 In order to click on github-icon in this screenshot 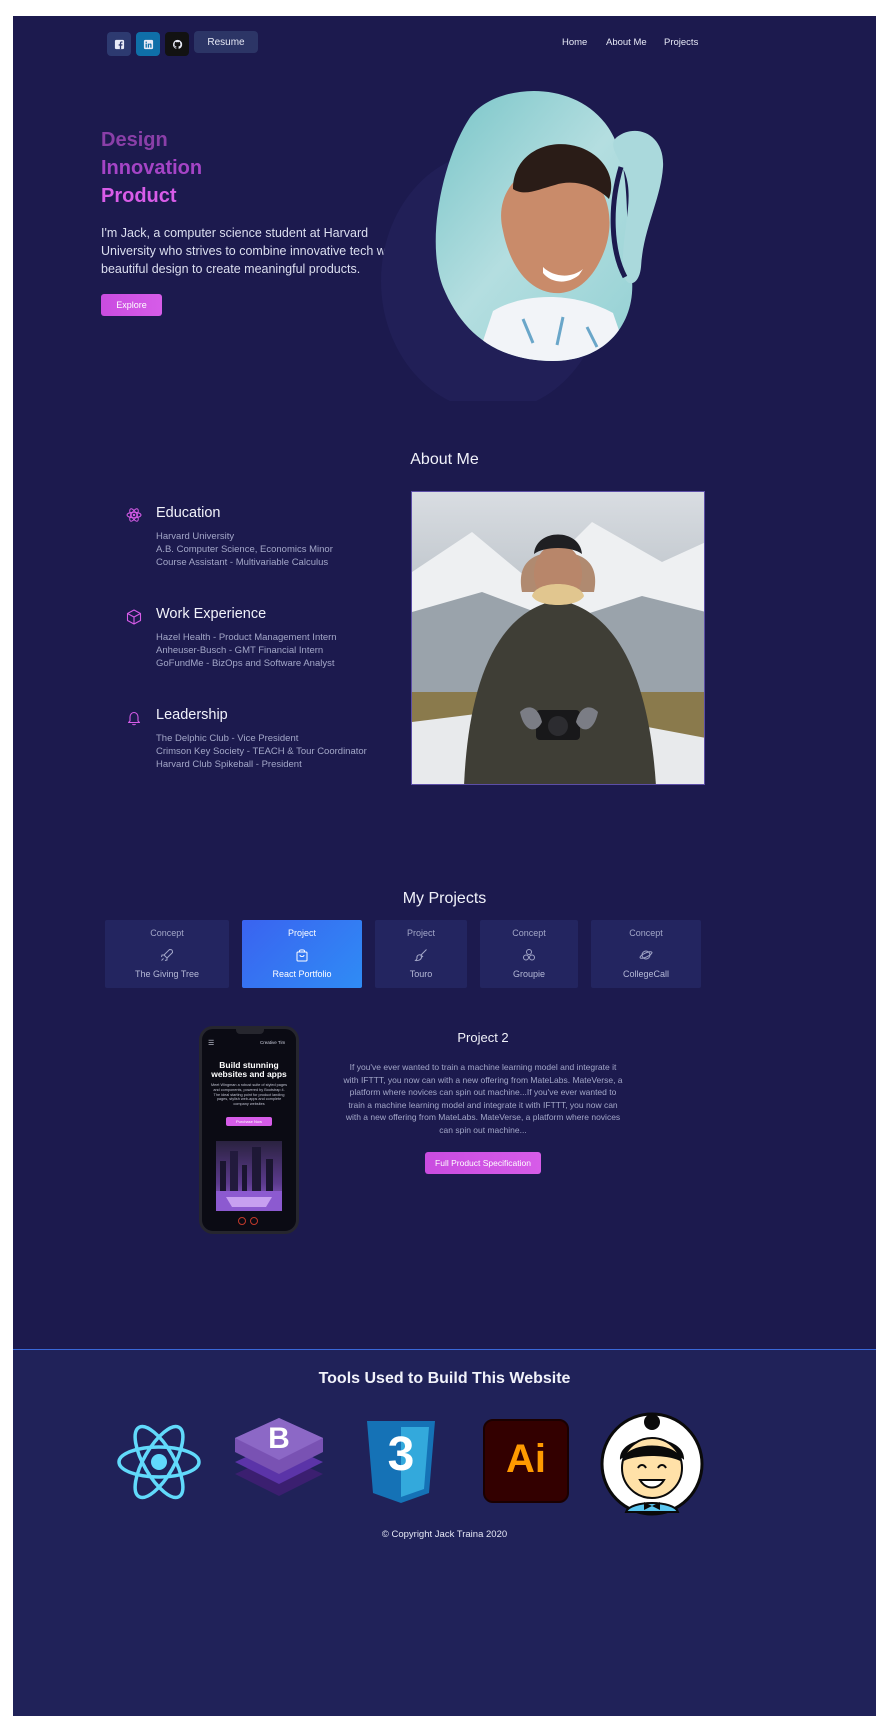, I will do `click(177, 44)`.